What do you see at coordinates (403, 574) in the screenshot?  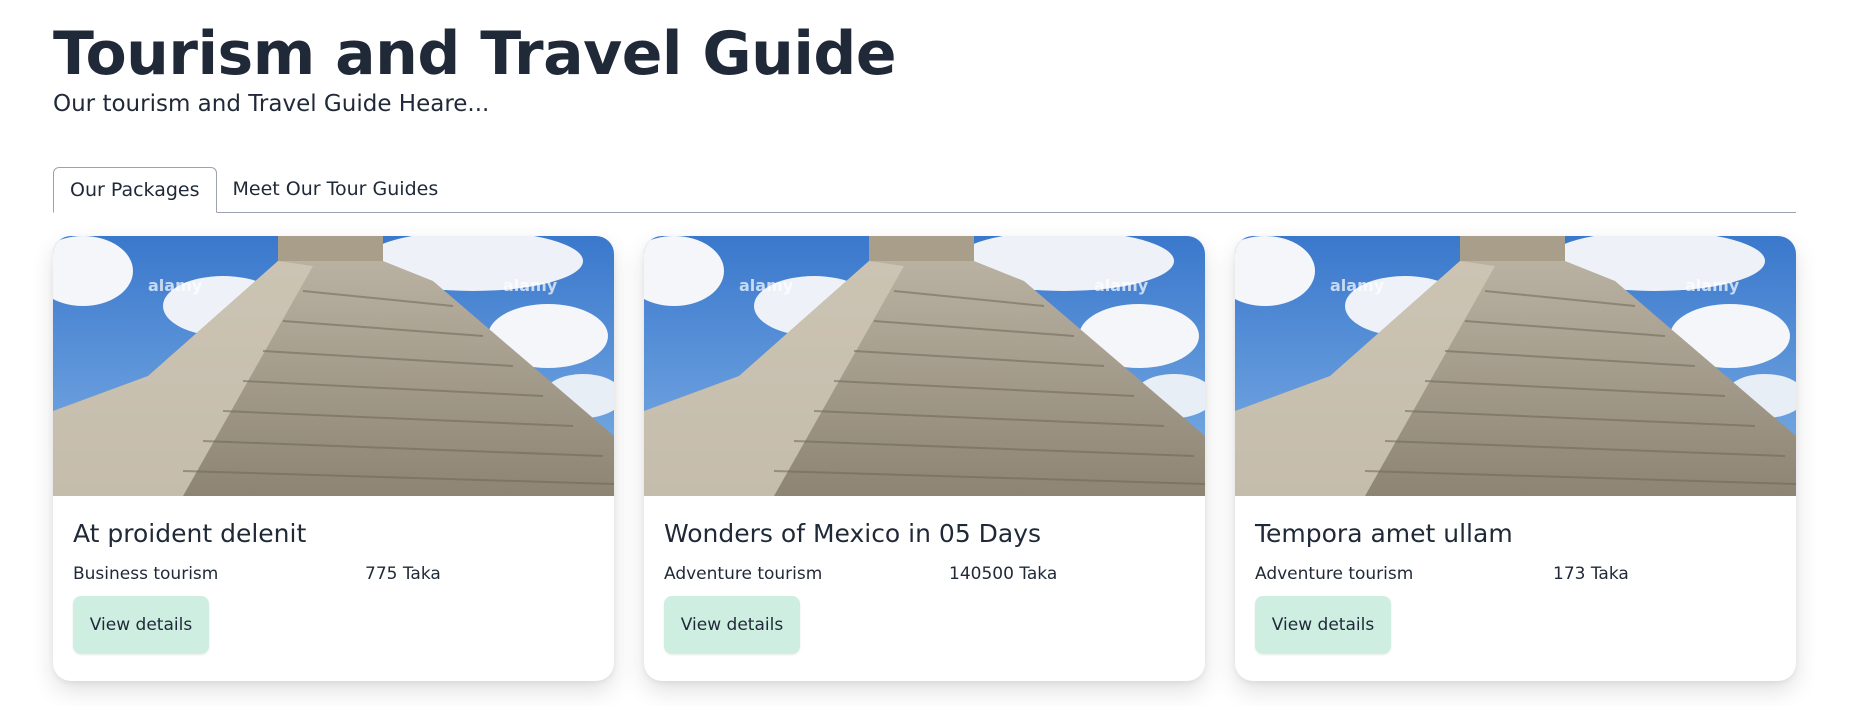 I see `package-price: 775 Taka` at bounding box center [403, 574].